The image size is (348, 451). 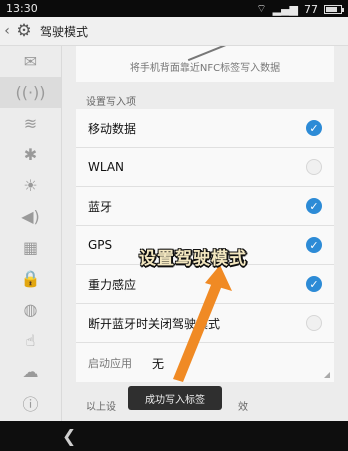 What do you see at coordinates (300, 9) in the screenshot?
I see `status-icons: ⌔ ▂▄▆ 77` at bounding box center [300, 9].